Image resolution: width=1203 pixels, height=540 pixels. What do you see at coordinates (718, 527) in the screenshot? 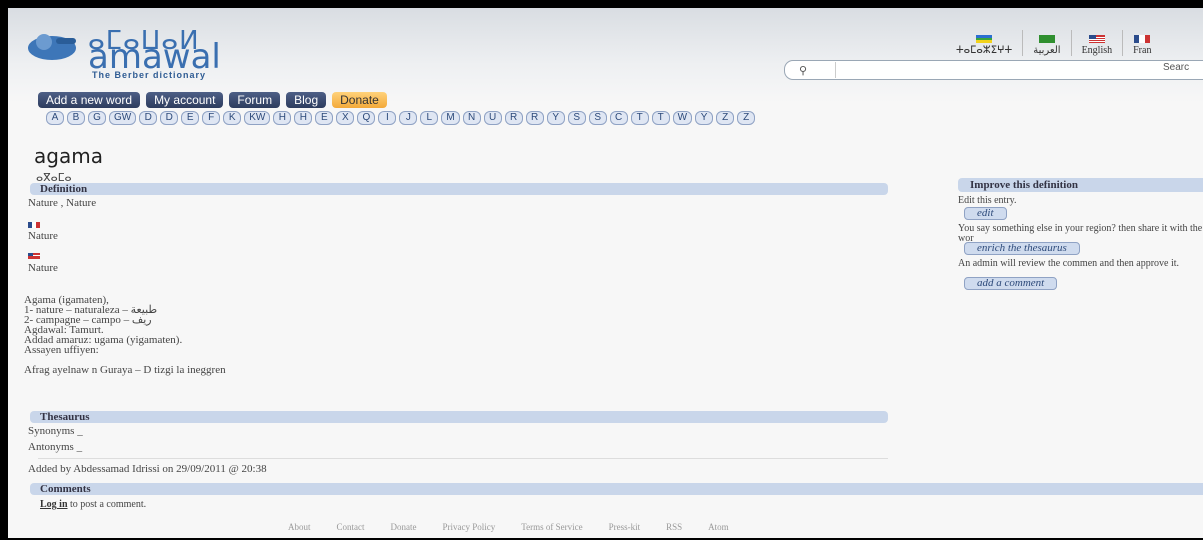
I see `footer-link: Atom` at bounding box center [718, 527].